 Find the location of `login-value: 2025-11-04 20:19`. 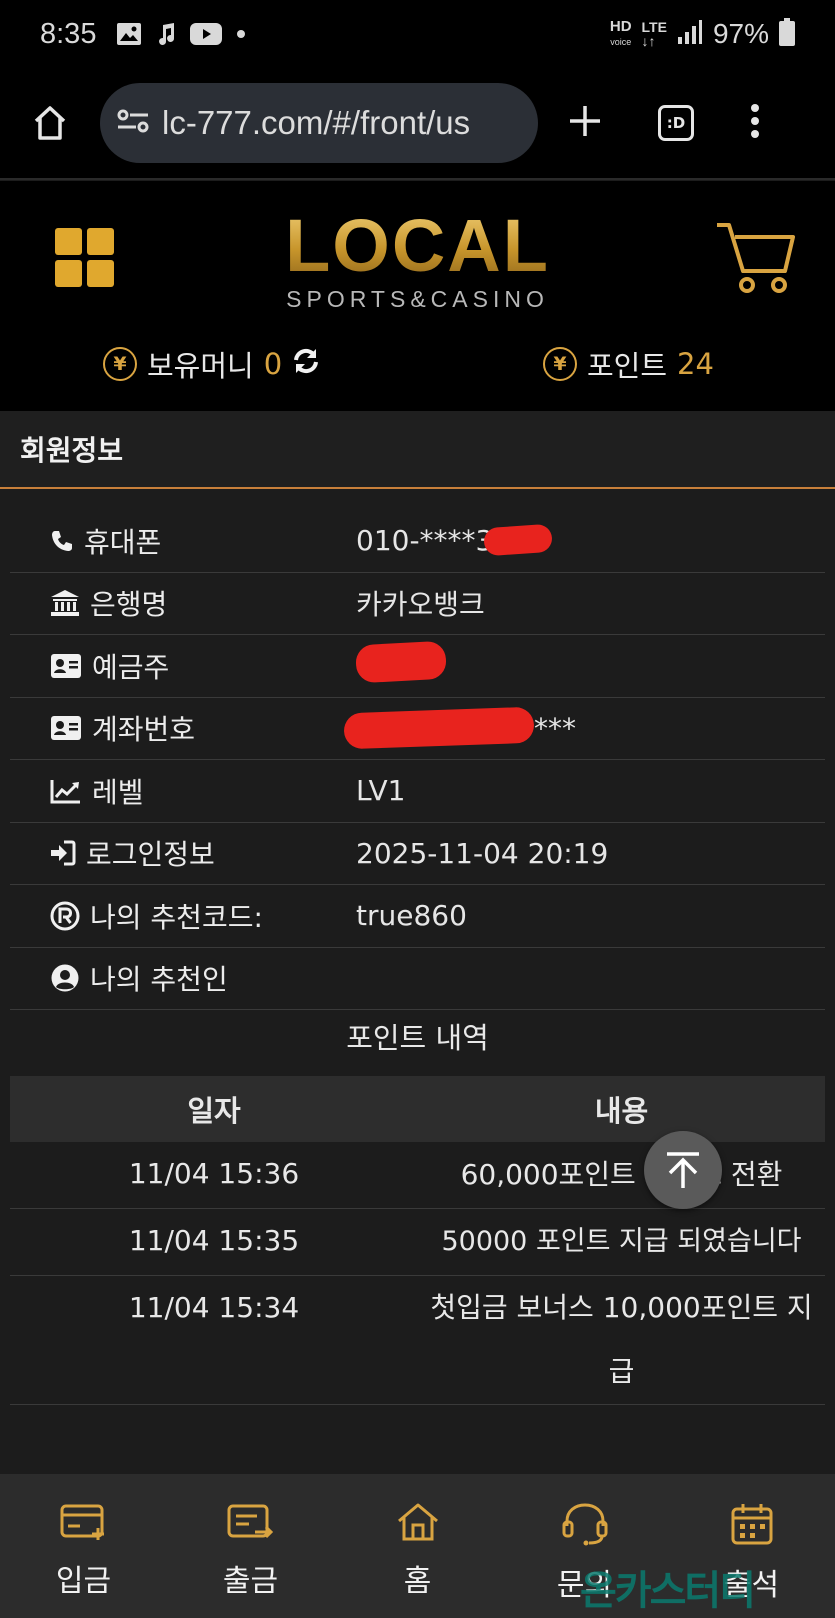

login-value: 2025-11-04 20:19 is located at coordinates (482, 853).